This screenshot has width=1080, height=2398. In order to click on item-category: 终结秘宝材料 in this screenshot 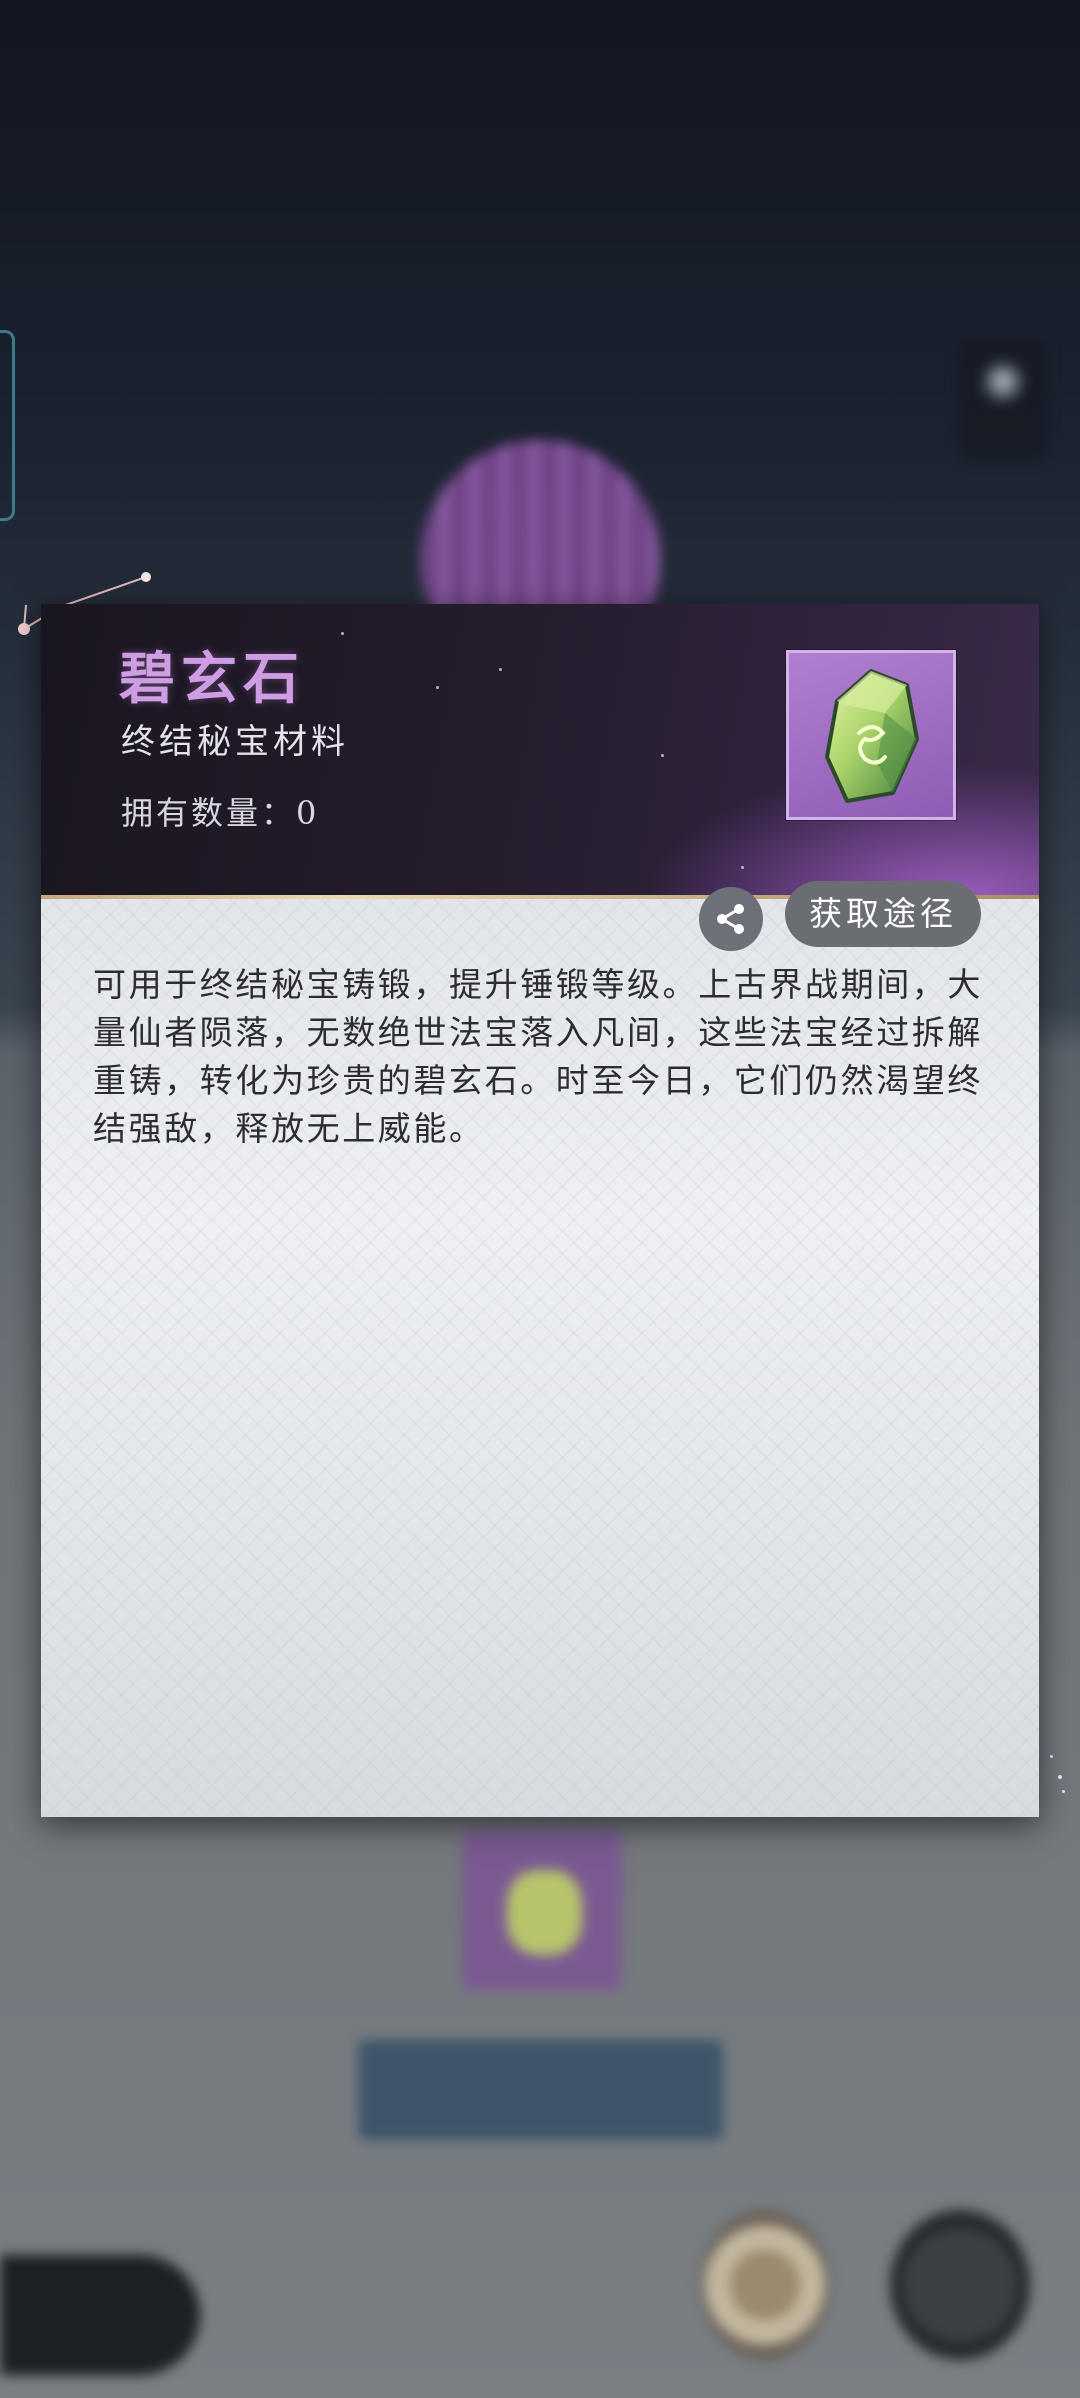, I will do `click(235, 742)`.